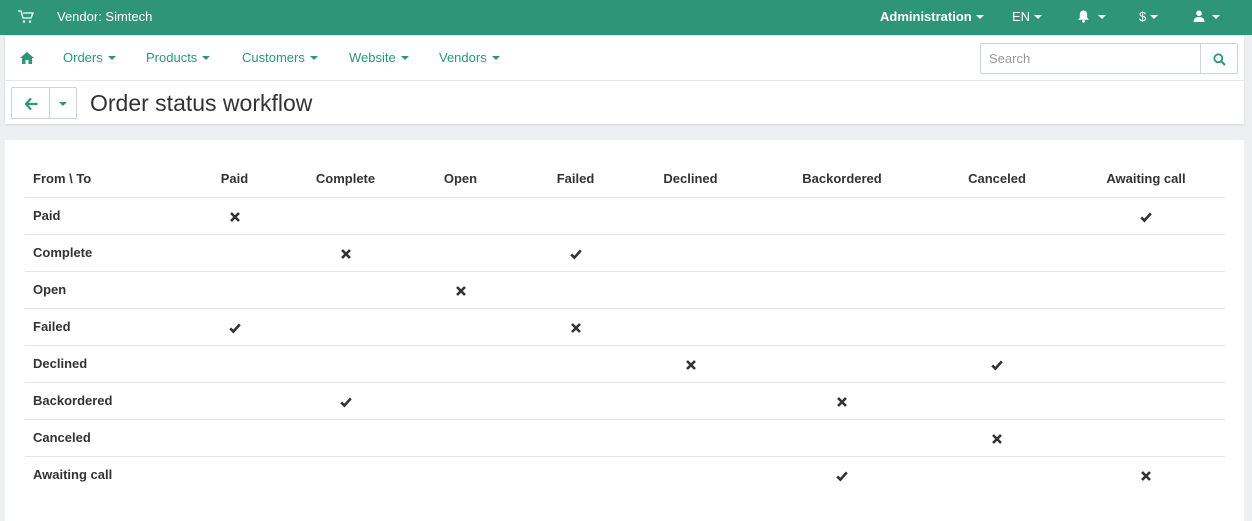  What do you see at coordinates (1027, 16) in the screenshot?
I see `language-menu: EN` at bounding box center [1027, 16].